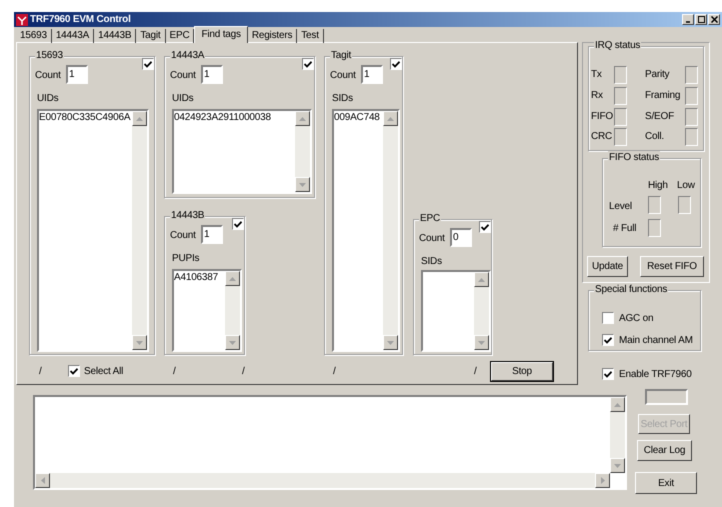  I want to click on tab: 14443B, so click(115, 36).